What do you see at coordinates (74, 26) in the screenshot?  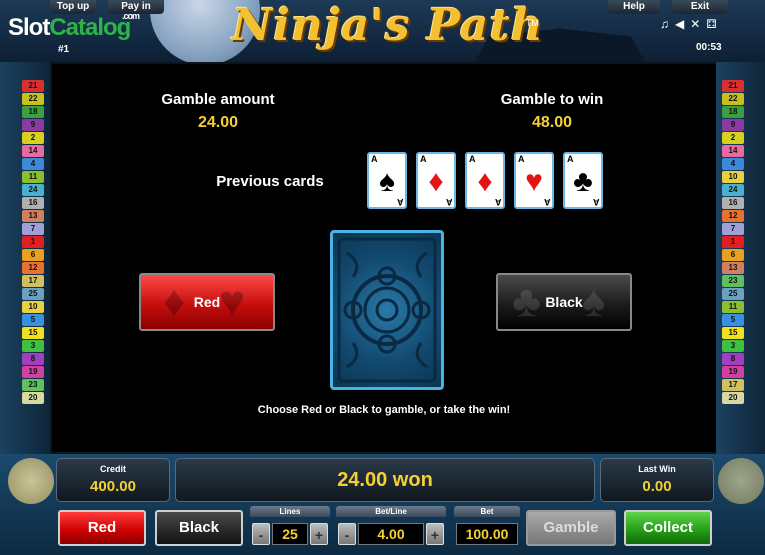 I see `slotcatalog-logo: SlotCatalog .com` at bounding box center [74, 26].